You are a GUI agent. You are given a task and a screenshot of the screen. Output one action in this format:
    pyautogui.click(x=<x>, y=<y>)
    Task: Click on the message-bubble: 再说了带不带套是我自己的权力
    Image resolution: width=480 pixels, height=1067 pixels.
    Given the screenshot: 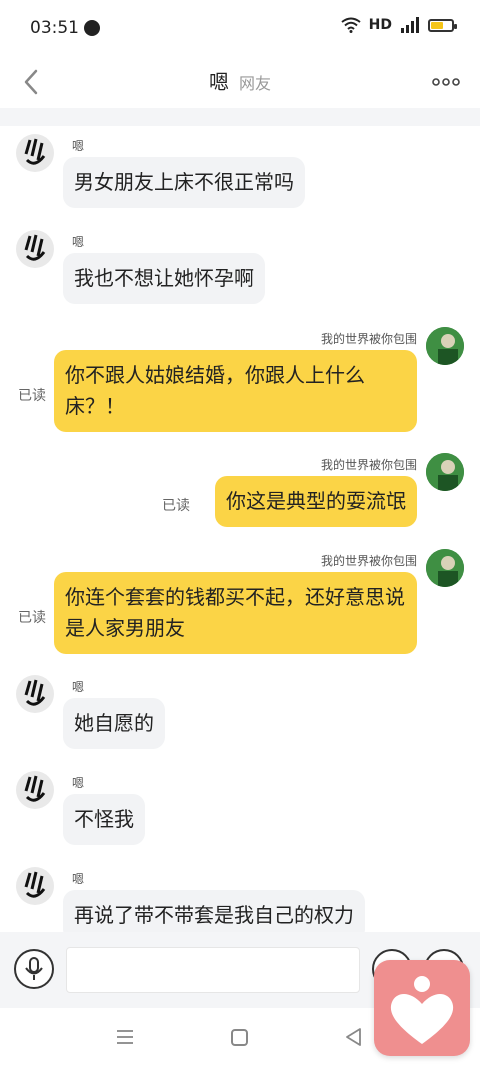 What is the action you would take?
    pyautogui.click(x=214, y=911)
    